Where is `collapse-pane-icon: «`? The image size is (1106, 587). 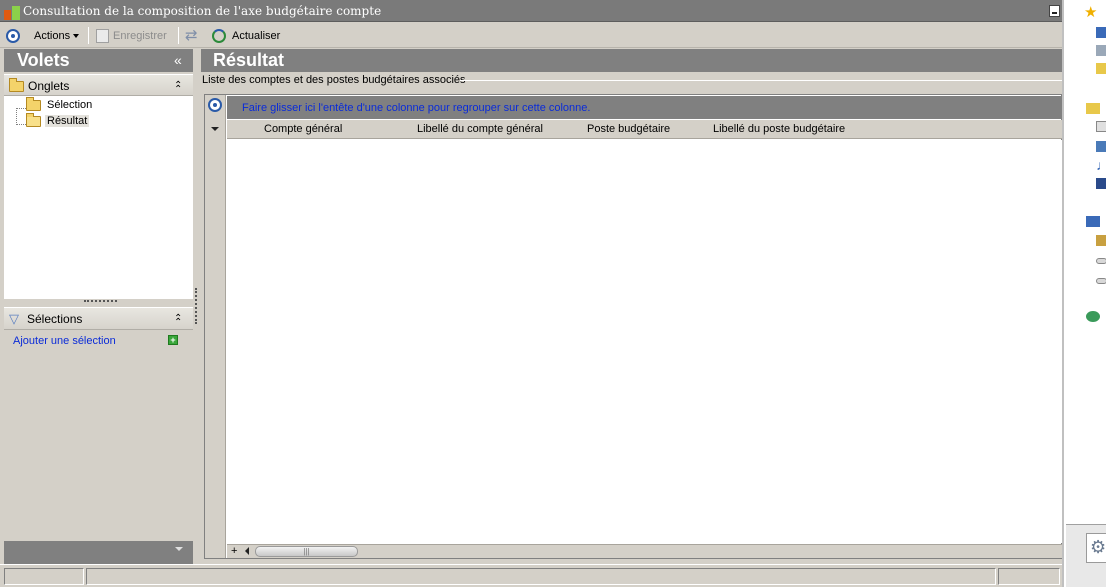
collapse-pane-icon: « is located at coordinates (178, 60).